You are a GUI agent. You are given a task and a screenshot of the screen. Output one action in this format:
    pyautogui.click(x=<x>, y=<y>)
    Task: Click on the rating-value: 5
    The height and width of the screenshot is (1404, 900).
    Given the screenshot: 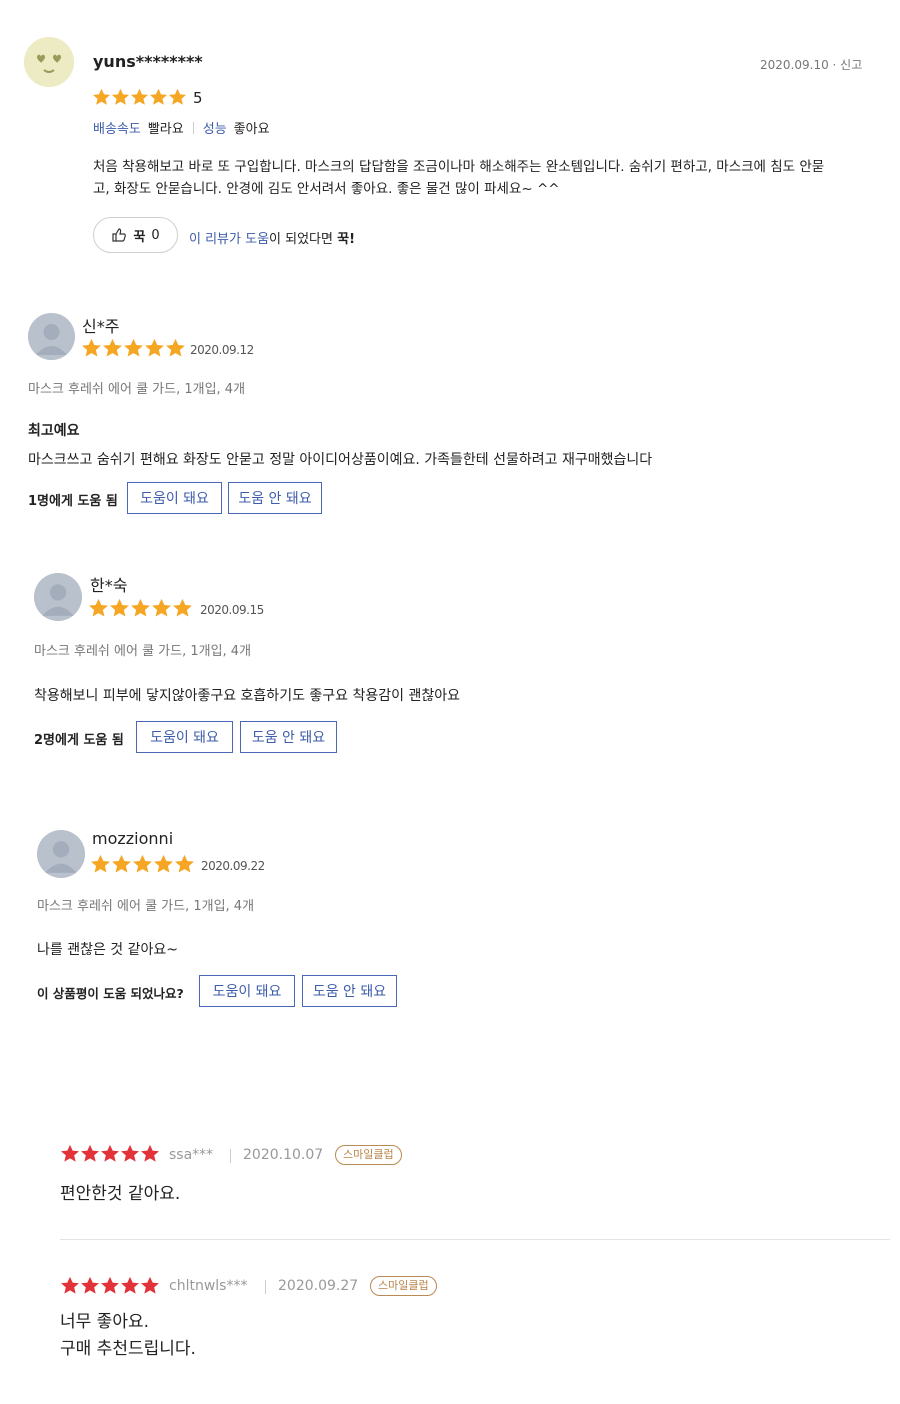 What is the action you would take?
    pyautogui.click(x=198, y=98)
    